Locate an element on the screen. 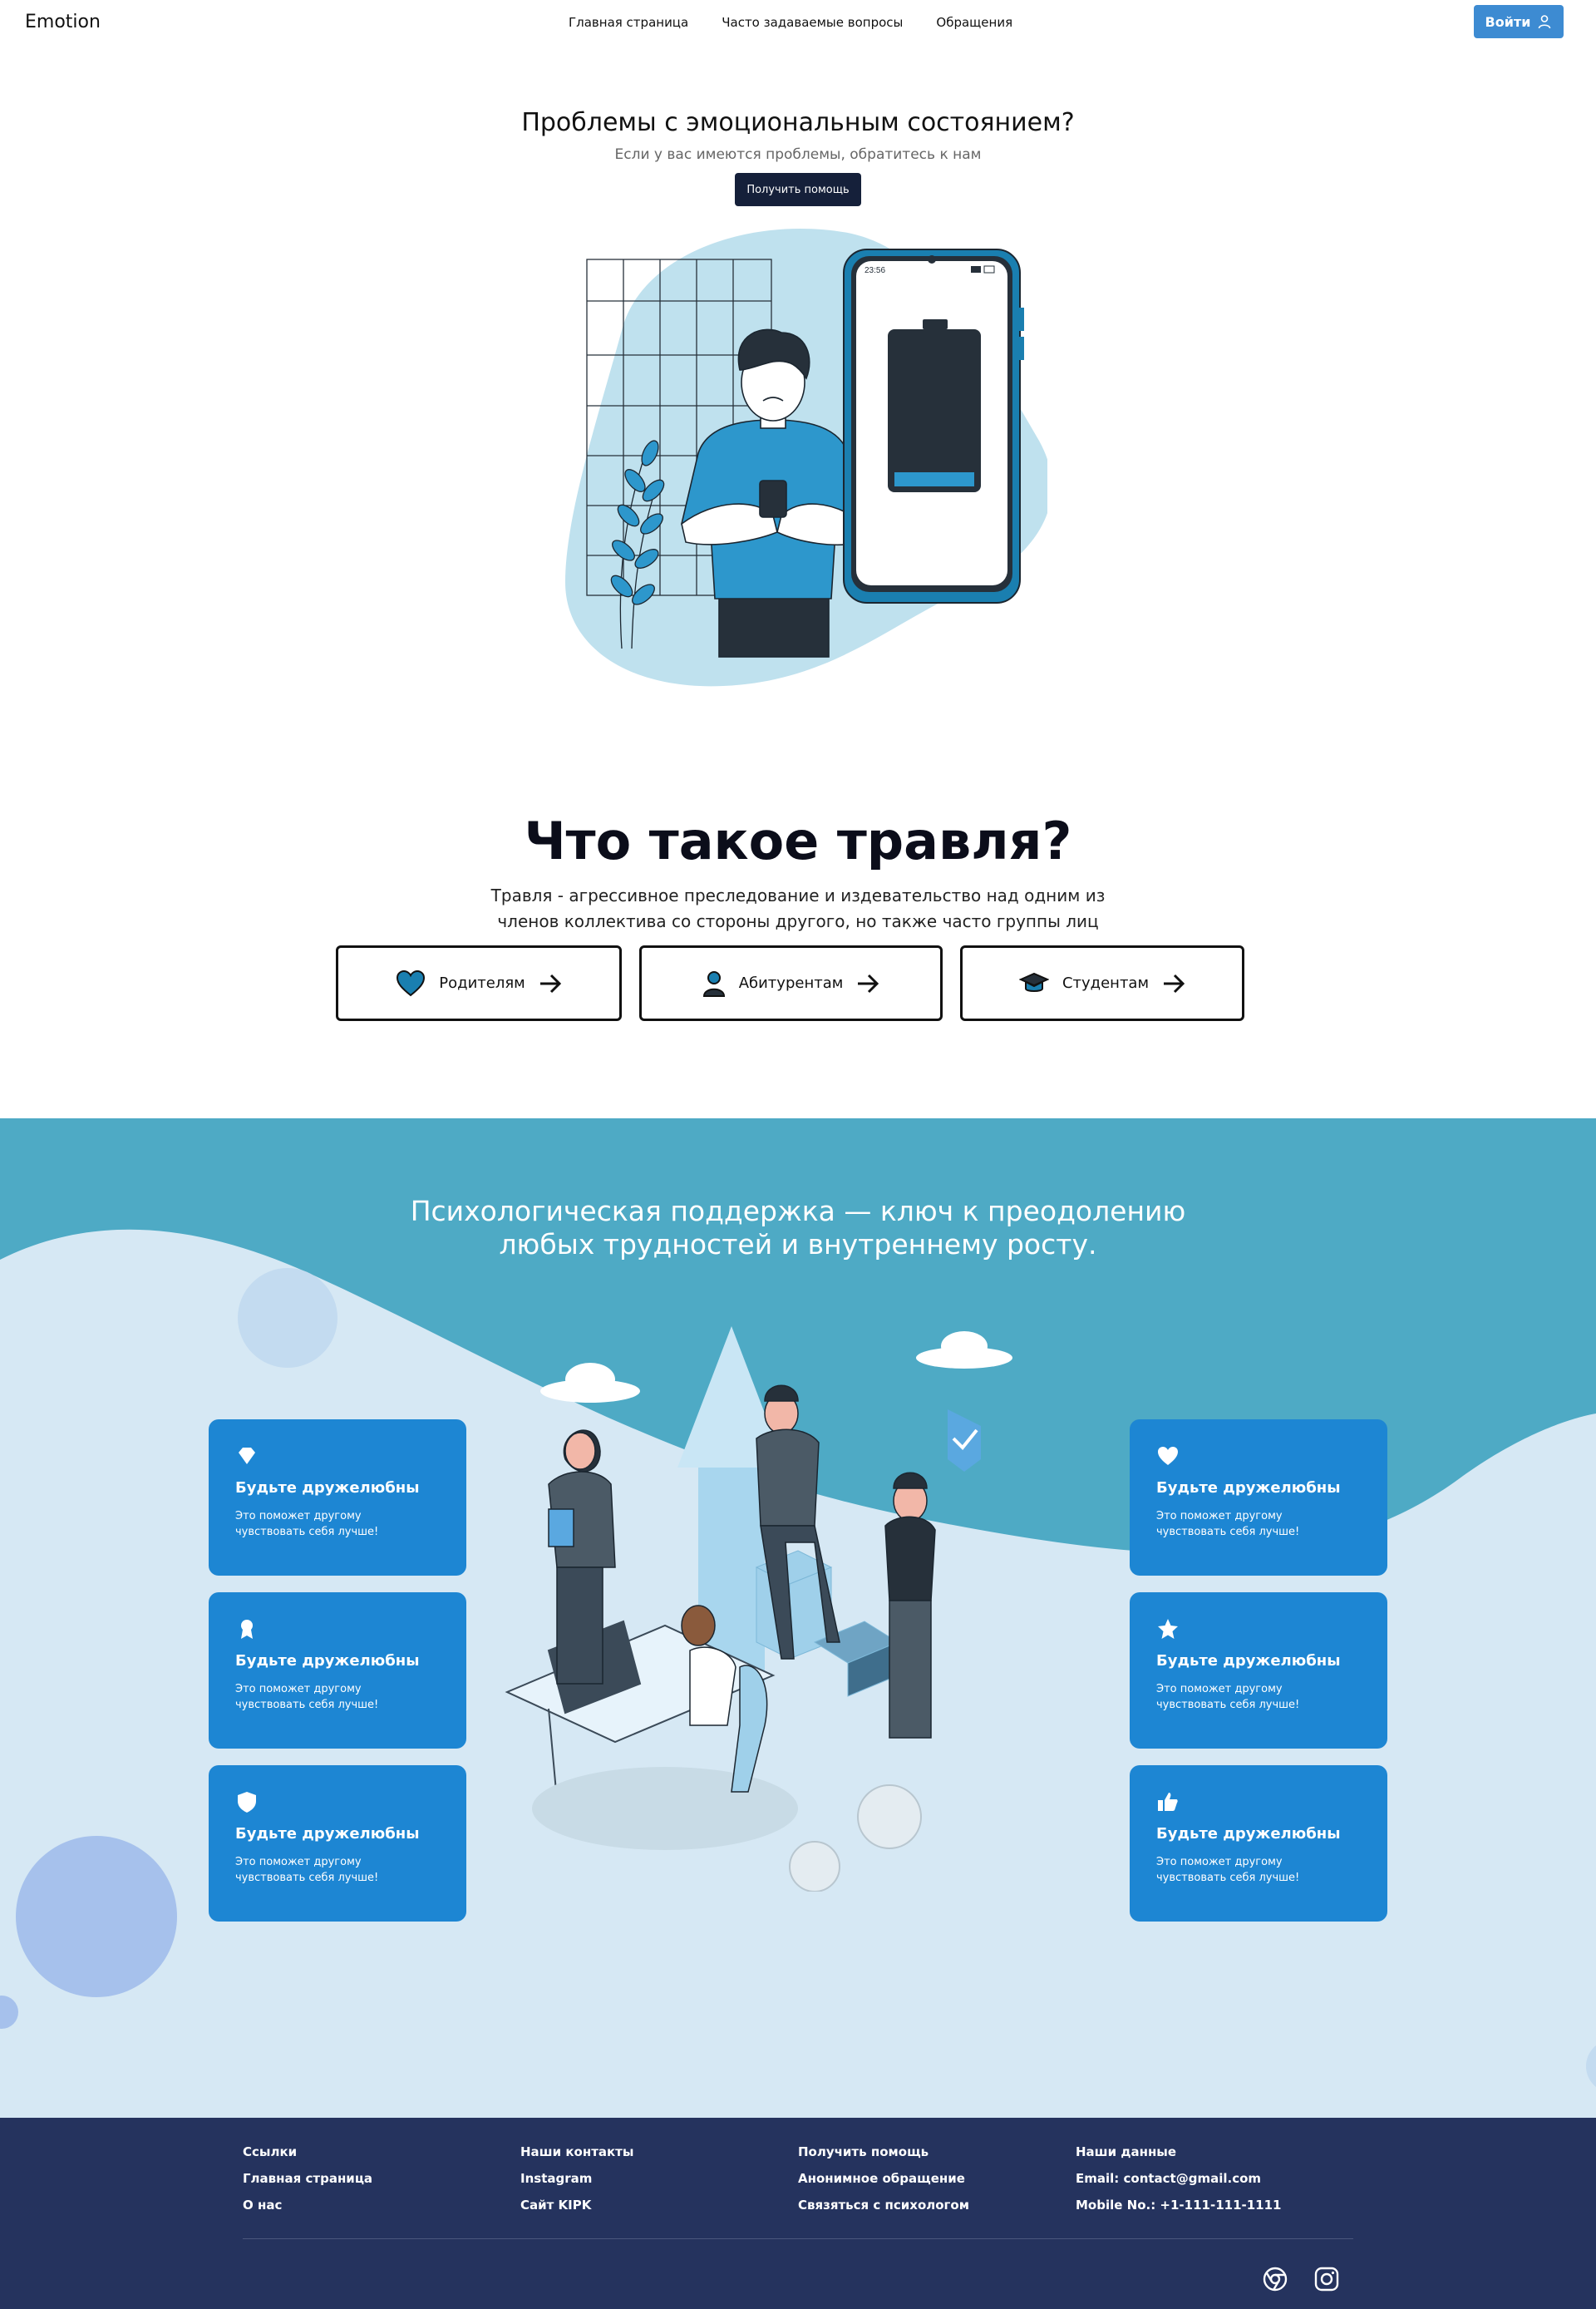 The width and height of the screenshot is (1596, 2309). footer-column-contacts: Наши контакты Instagram Сайт KIPK is located at coordinates (576, 2184).